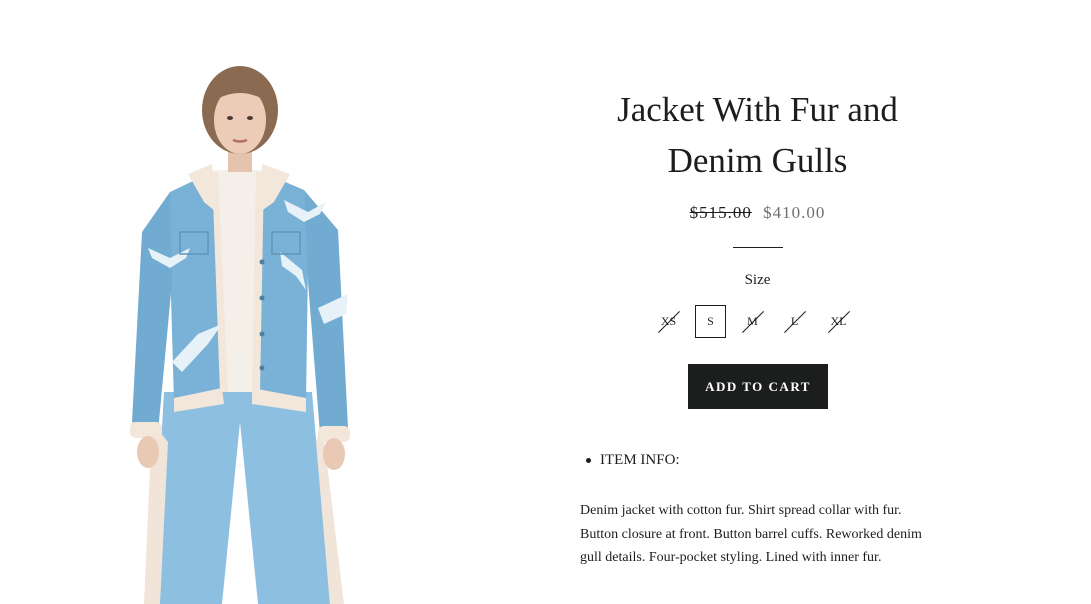 This screenshot has width=1091, height=604. I want to click on bullet-icon, so click(588, 460).